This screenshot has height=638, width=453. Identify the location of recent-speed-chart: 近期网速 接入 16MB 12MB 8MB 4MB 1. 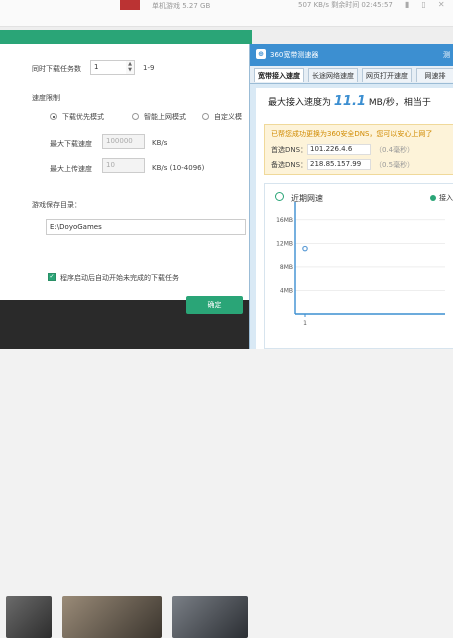
(358, 266).